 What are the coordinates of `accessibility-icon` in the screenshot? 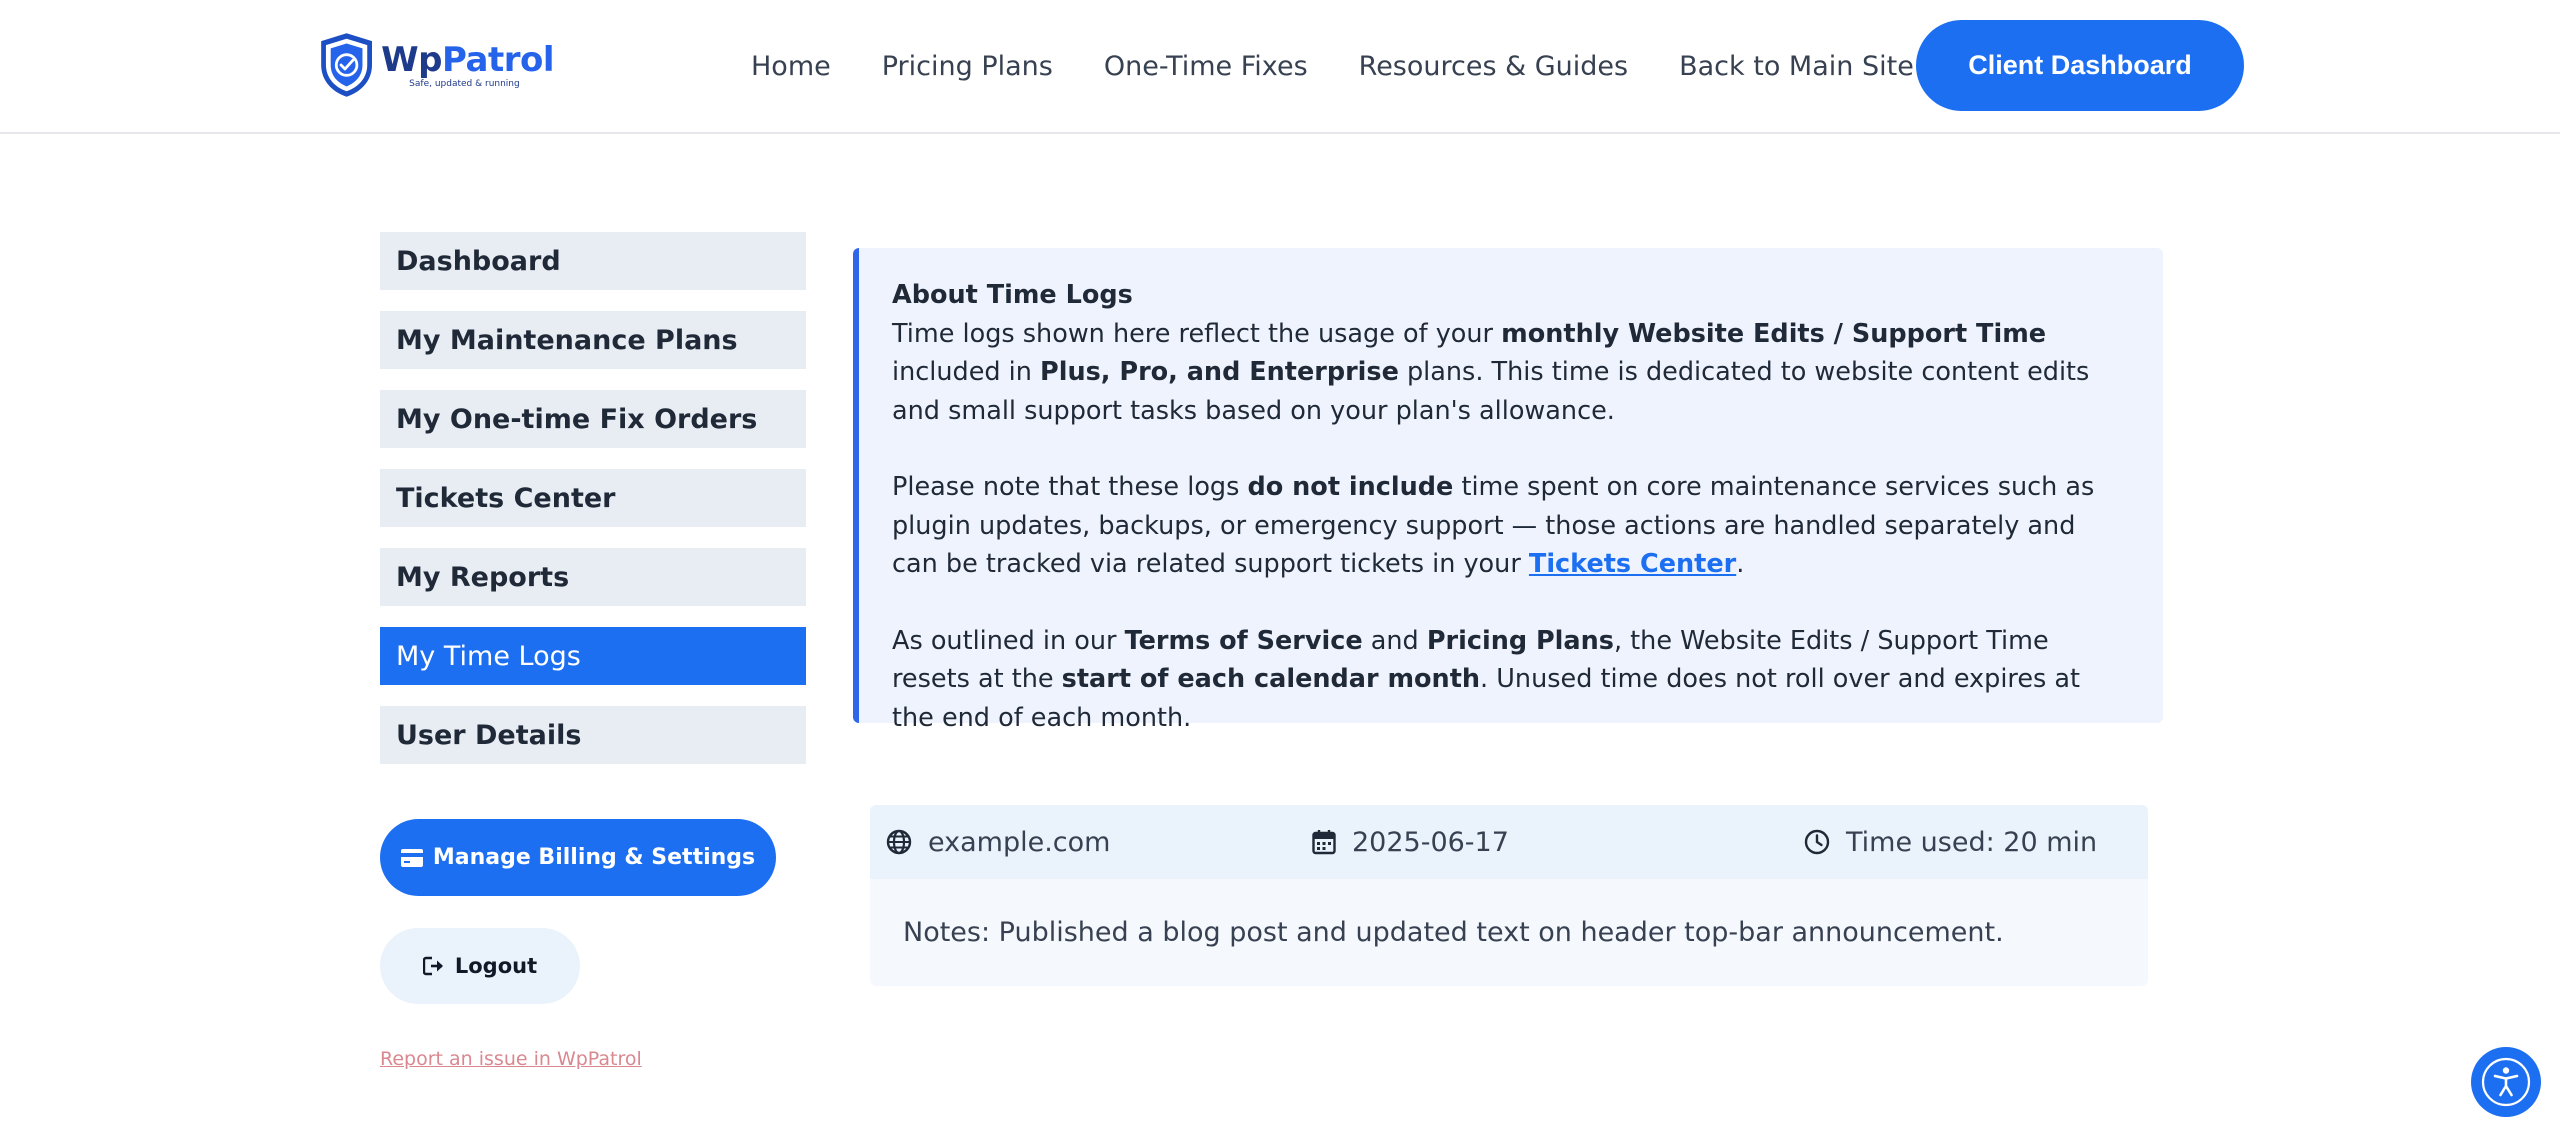 It's located at (2506, 1082).